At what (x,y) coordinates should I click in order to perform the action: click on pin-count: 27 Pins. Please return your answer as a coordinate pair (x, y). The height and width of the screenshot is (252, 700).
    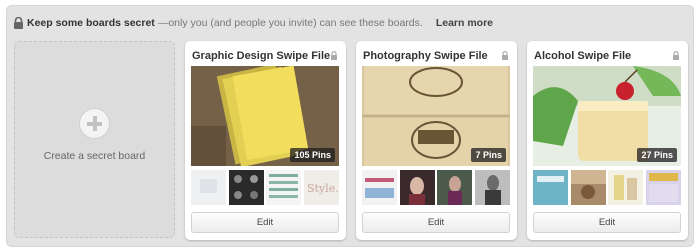
    Looking at the image, I should click on (657, 155).